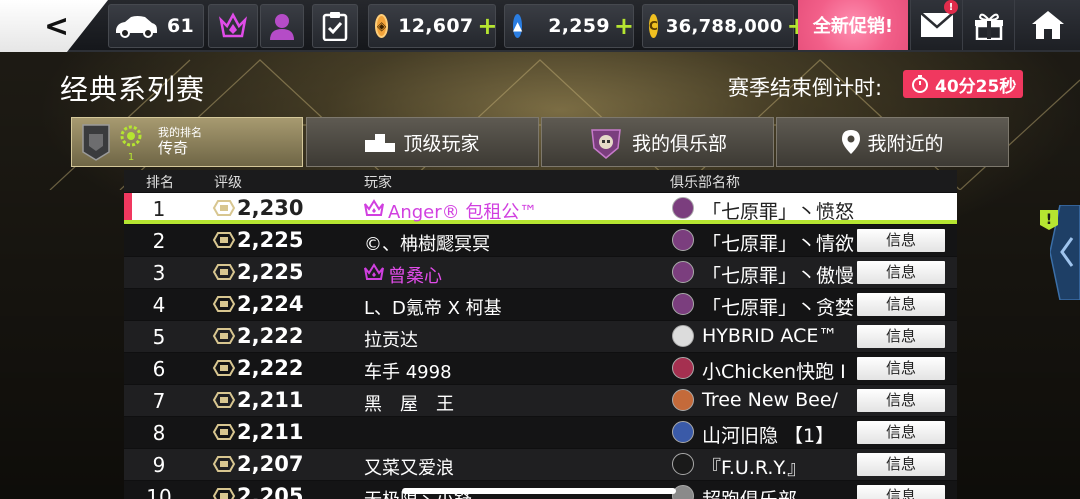 Image resolution: width=1080 pixels, height=499 pixels. Describe the element at coordinates (540, 272) in the screenshot. I see `table-row: 3 2,225 曾桑心 「七原罪」丶傲慢 信息` at that location.